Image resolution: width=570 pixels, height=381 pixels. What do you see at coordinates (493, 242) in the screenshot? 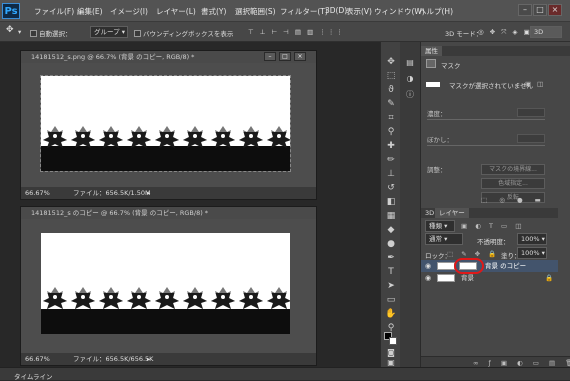
I see `opacity-label: 不透明度：` at bounding box center [493, 242].